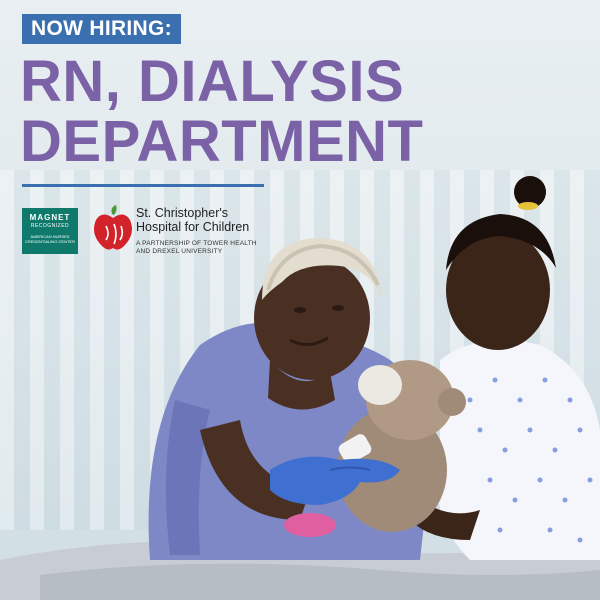 This screenshot has width=600, height=600. What do you see at coordinates (212, 81) in the screenshot?
I see `headline-line-1: RN, DIALYSIS` at bounding box center [212, 81].